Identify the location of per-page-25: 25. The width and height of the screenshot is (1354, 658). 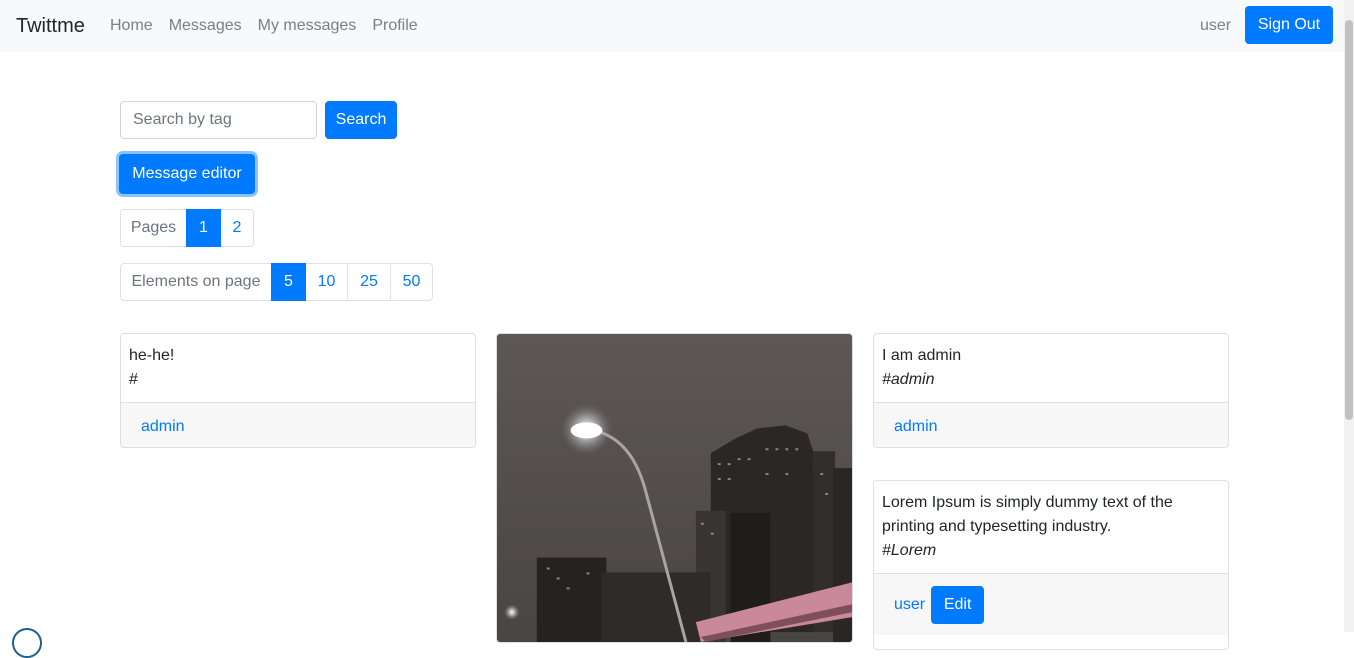
(369, 282).